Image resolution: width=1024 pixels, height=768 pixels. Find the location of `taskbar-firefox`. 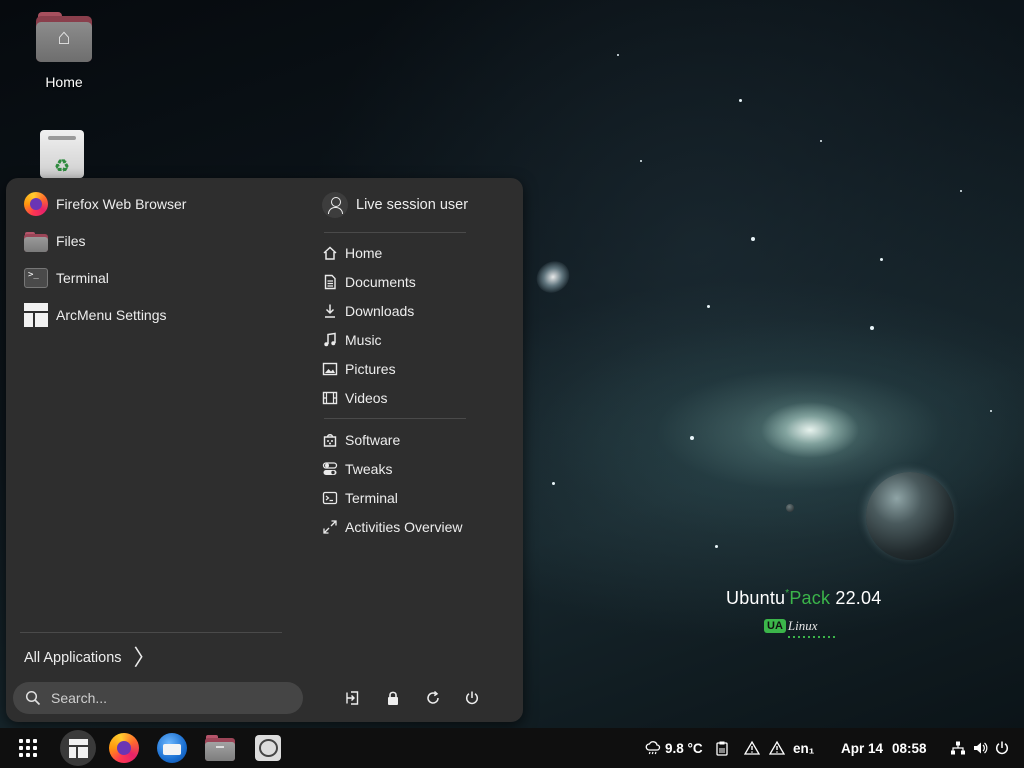

taskbar-firefox is located at coordinates (124, 748).